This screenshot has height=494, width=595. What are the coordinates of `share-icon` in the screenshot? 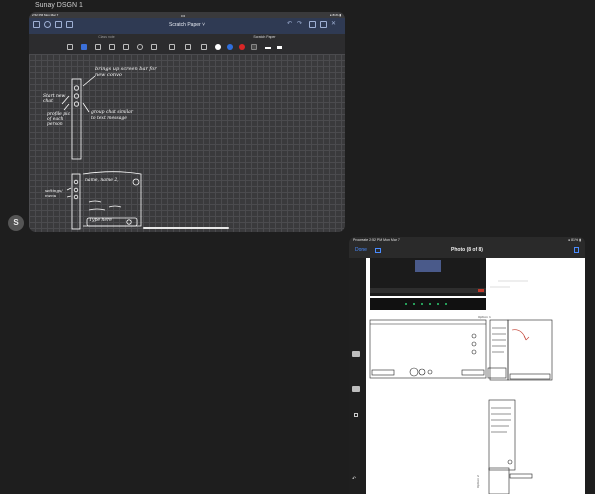 It's located at (576, 250).